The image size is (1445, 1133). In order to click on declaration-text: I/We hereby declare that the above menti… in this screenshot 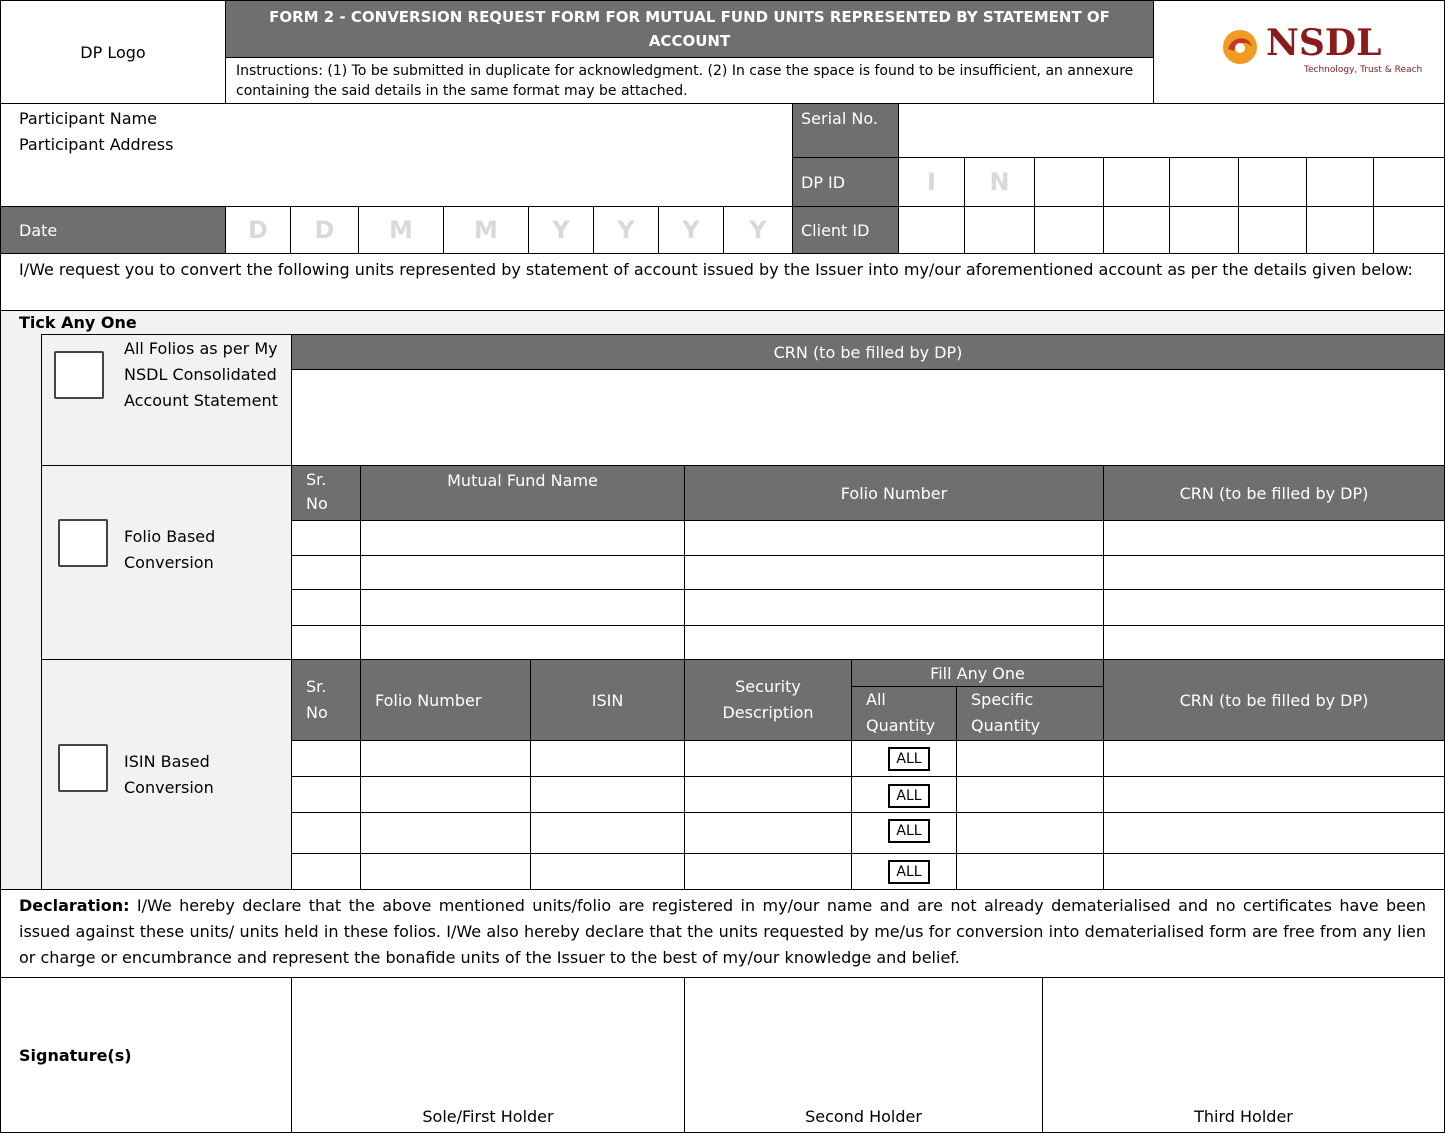, I will do `click(722, 931)`.